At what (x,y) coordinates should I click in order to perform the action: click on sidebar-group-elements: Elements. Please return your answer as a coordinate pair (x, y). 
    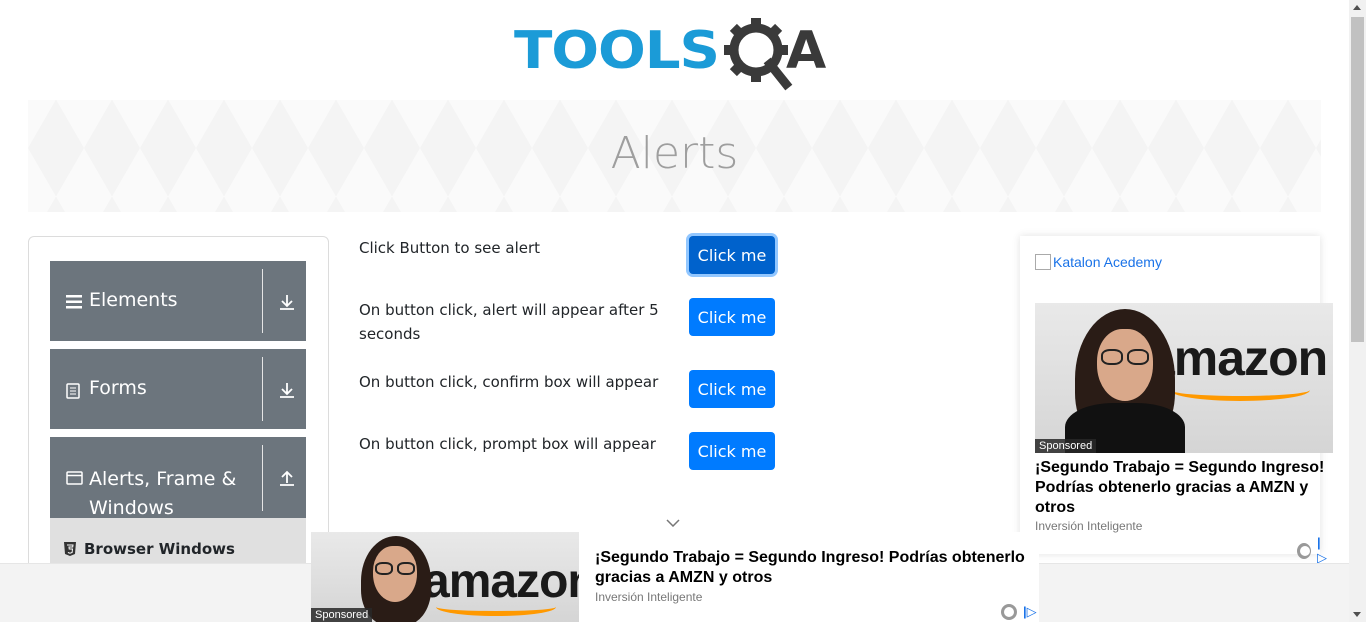
    Looking at the image, I should click on (178, 301).